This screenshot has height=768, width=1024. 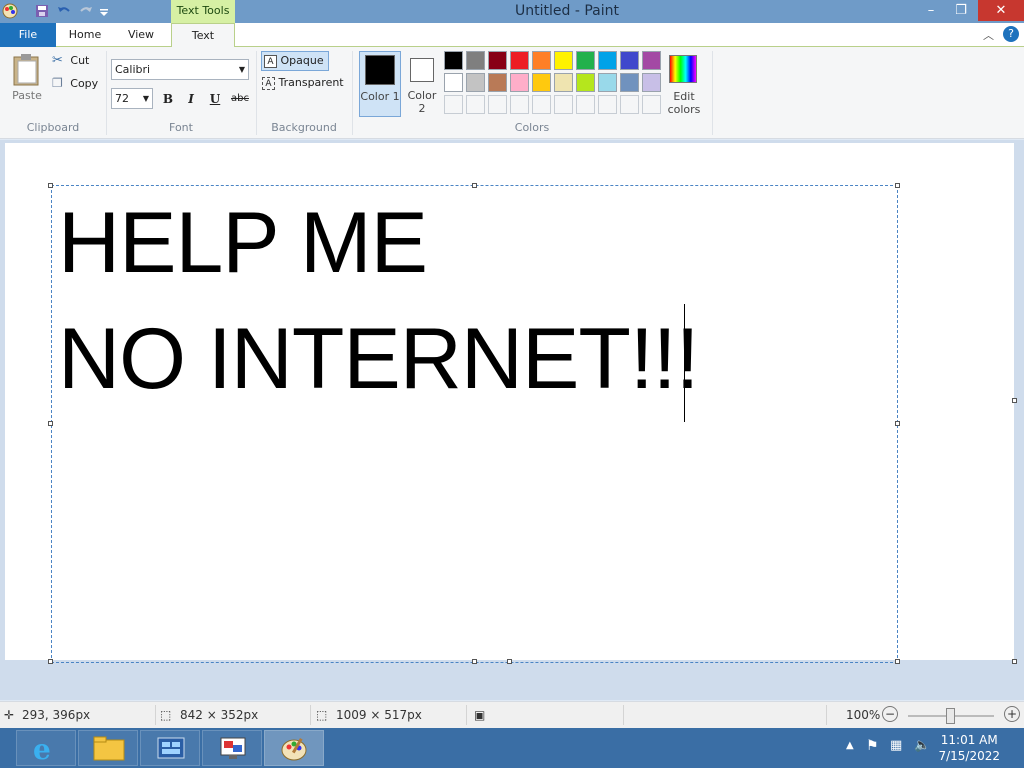 I want to click on tab-file: File, so click(x=28, y=35).